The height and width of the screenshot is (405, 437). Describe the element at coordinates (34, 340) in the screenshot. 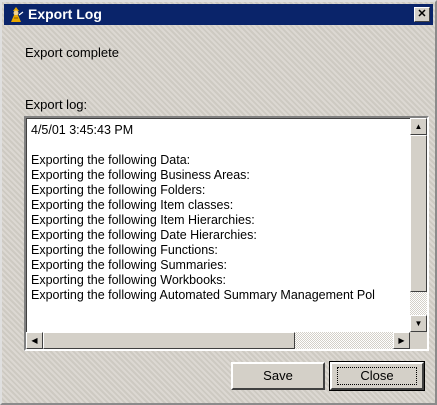

I see `scroll-left-icon: ◀` at that location.